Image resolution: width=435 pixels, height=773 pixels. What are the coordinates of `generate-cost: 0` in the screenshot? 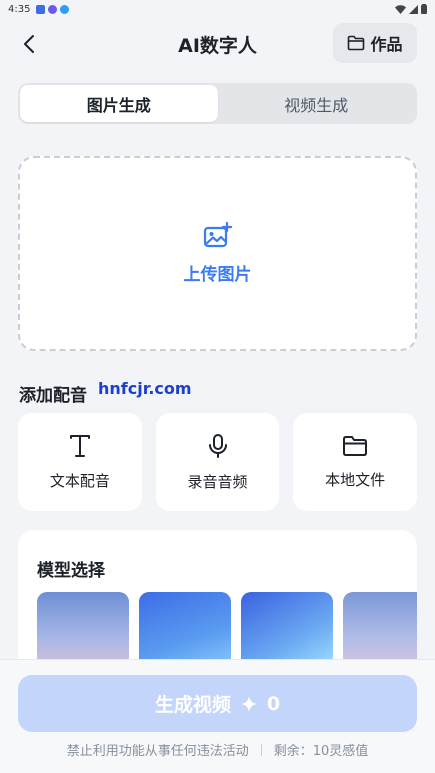 It's located at (273, 703).